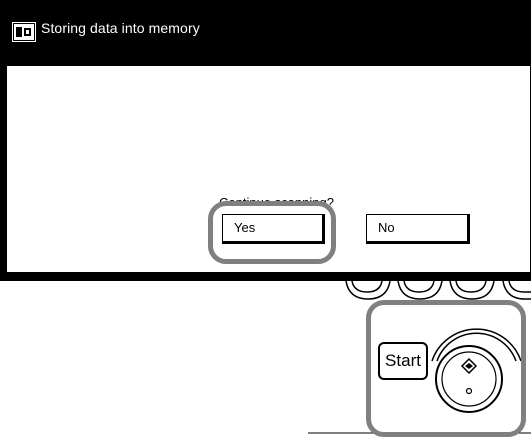 The image size is (531, 441). Describe the element at coordinates (418, 229) in the screenshot. I see `no-button: No` at that location.